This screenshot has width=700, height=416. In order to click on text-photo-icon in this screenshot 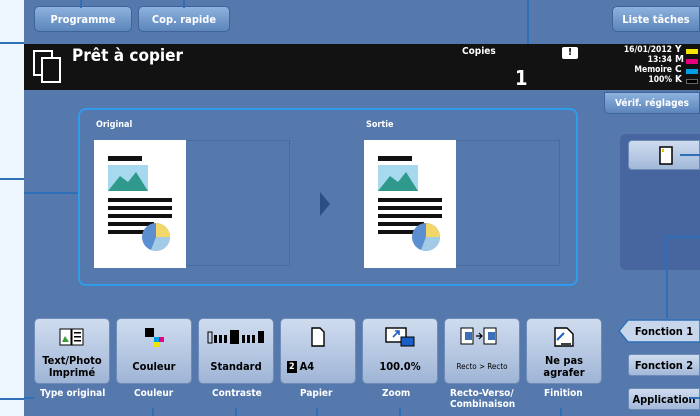, I will do `click(71, 337)`.